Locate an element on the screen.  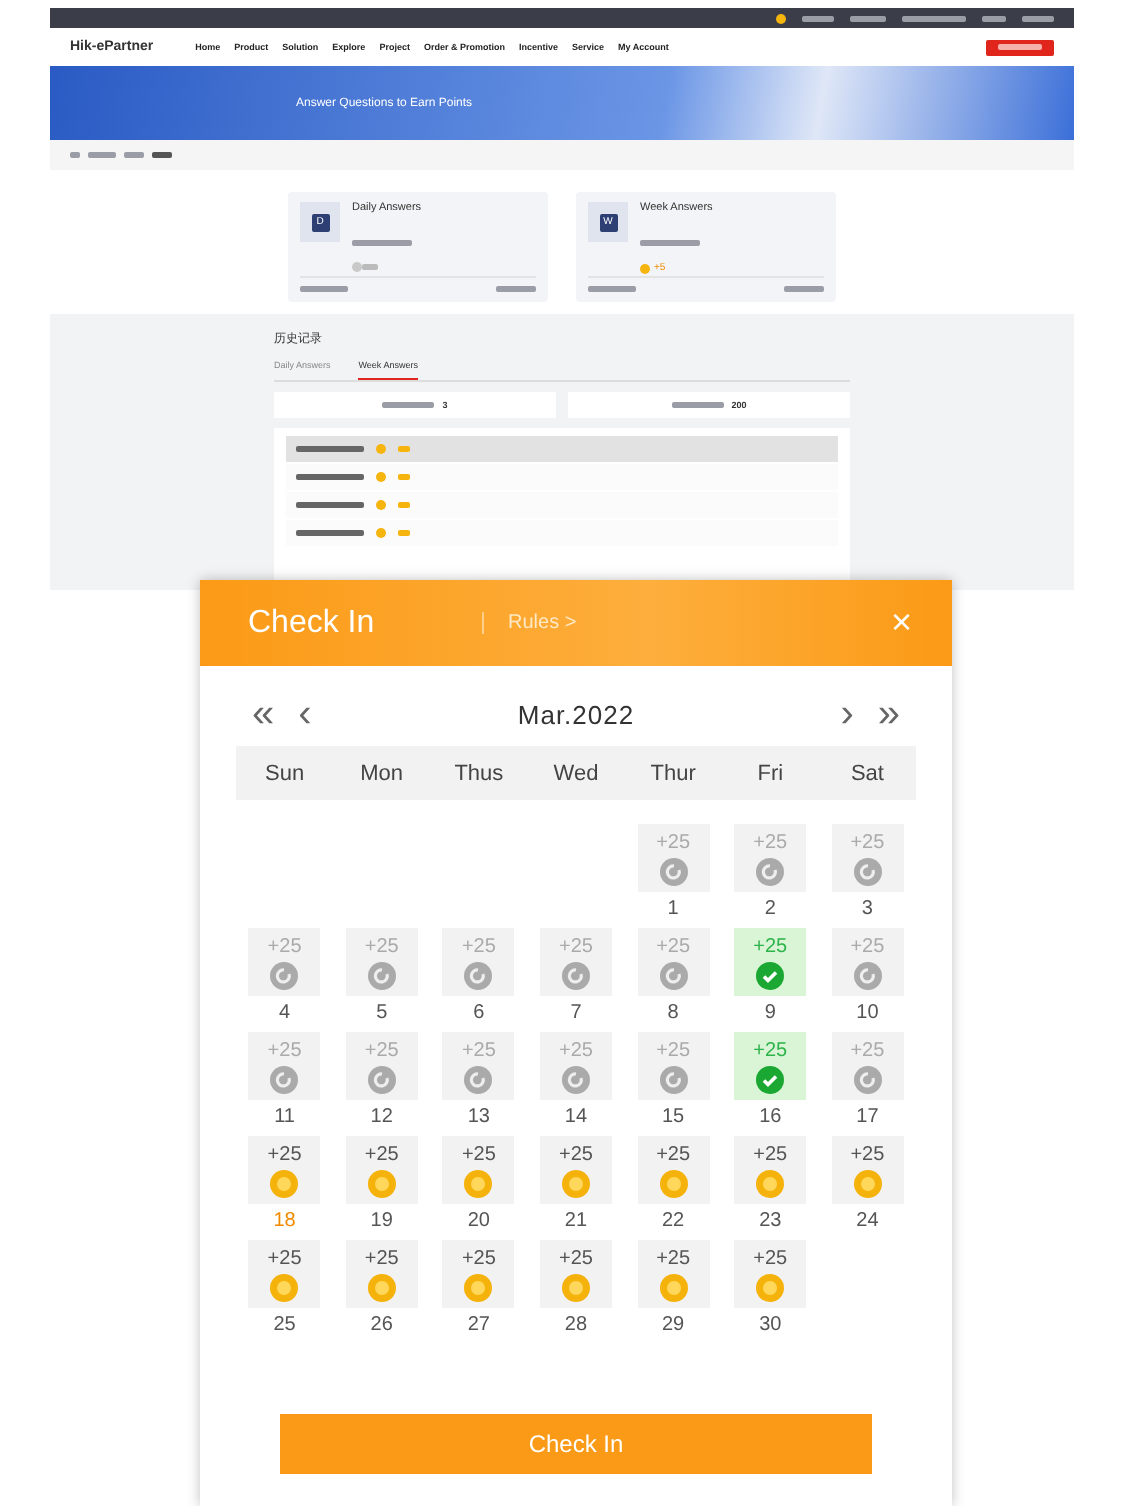
weekday-label: Sun is located at coordinates (284, 773).